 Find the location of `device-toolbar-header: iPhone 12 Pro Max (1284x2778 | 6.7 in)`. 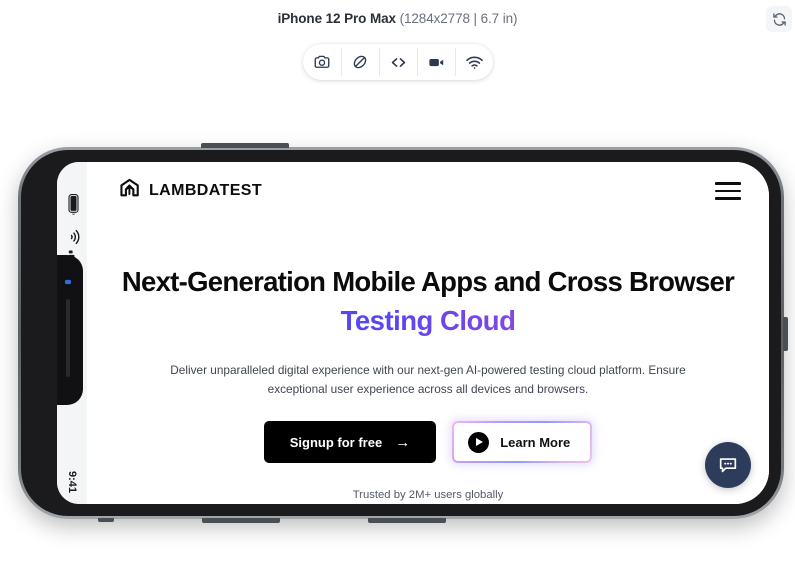

device-toolbar-header: iPhone 12 Pro Max (1284x2778 | 6.7 in) is located at coordinates (397, 20).